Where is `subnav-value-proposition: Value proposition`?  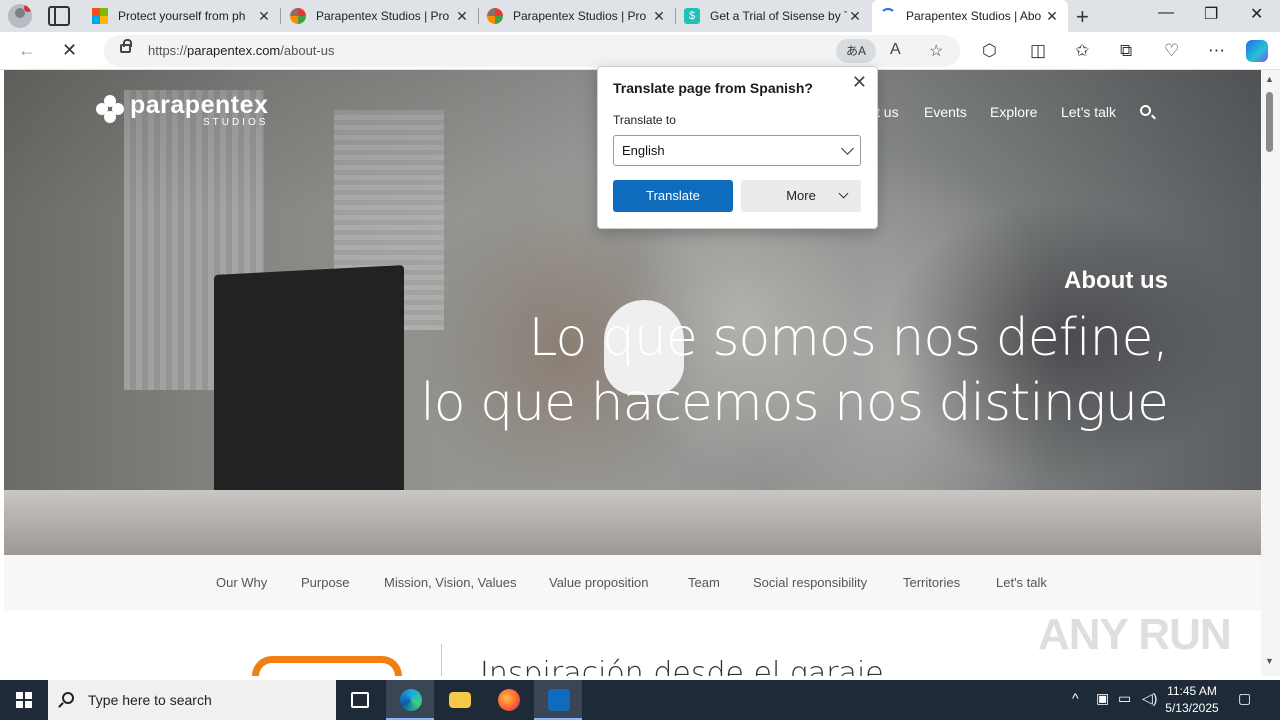 subnav-value-proposition: Value proposition is located at coordinates (599, 582).